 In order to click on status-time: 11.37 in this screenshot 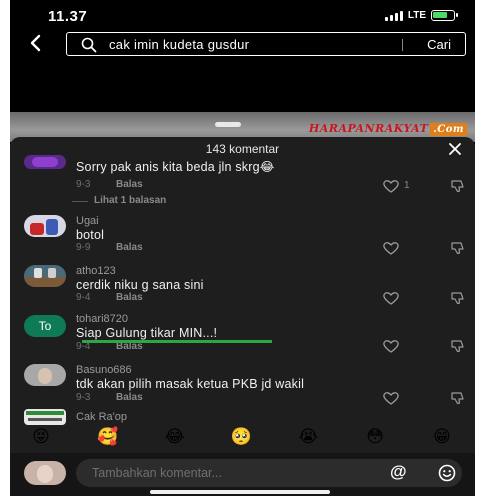, I will do `click(68, 16)`.